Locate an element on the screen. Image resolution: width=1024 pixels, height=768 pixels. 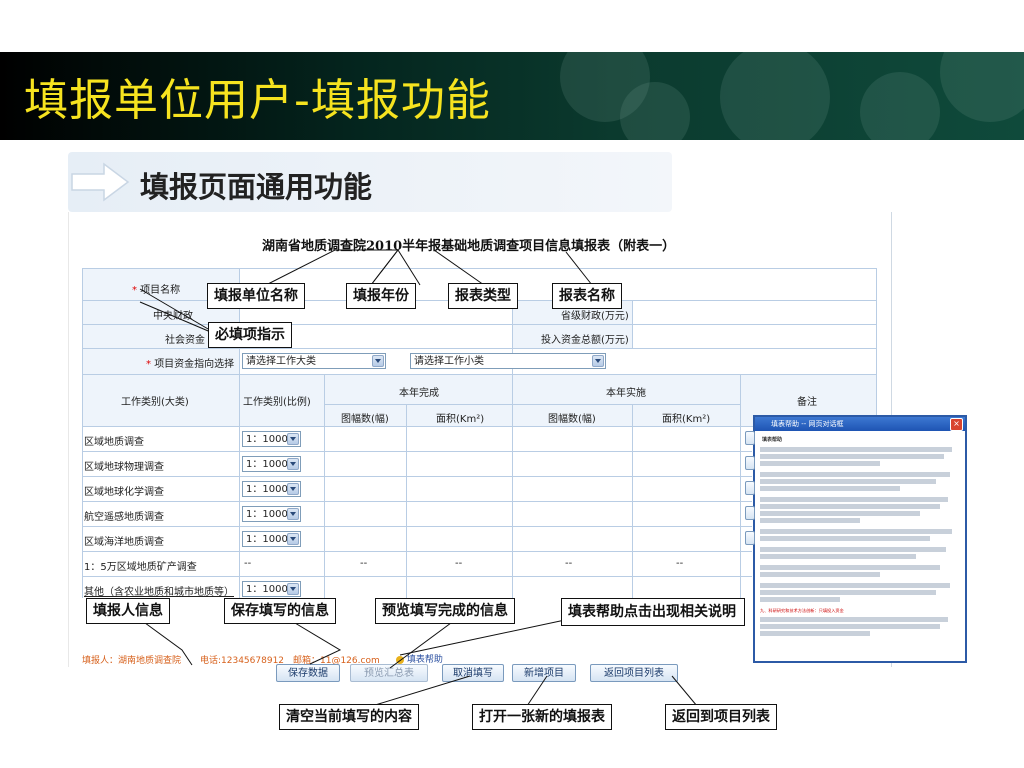
callout-report-name: 报表名称 is located at coordinates (587, 296).